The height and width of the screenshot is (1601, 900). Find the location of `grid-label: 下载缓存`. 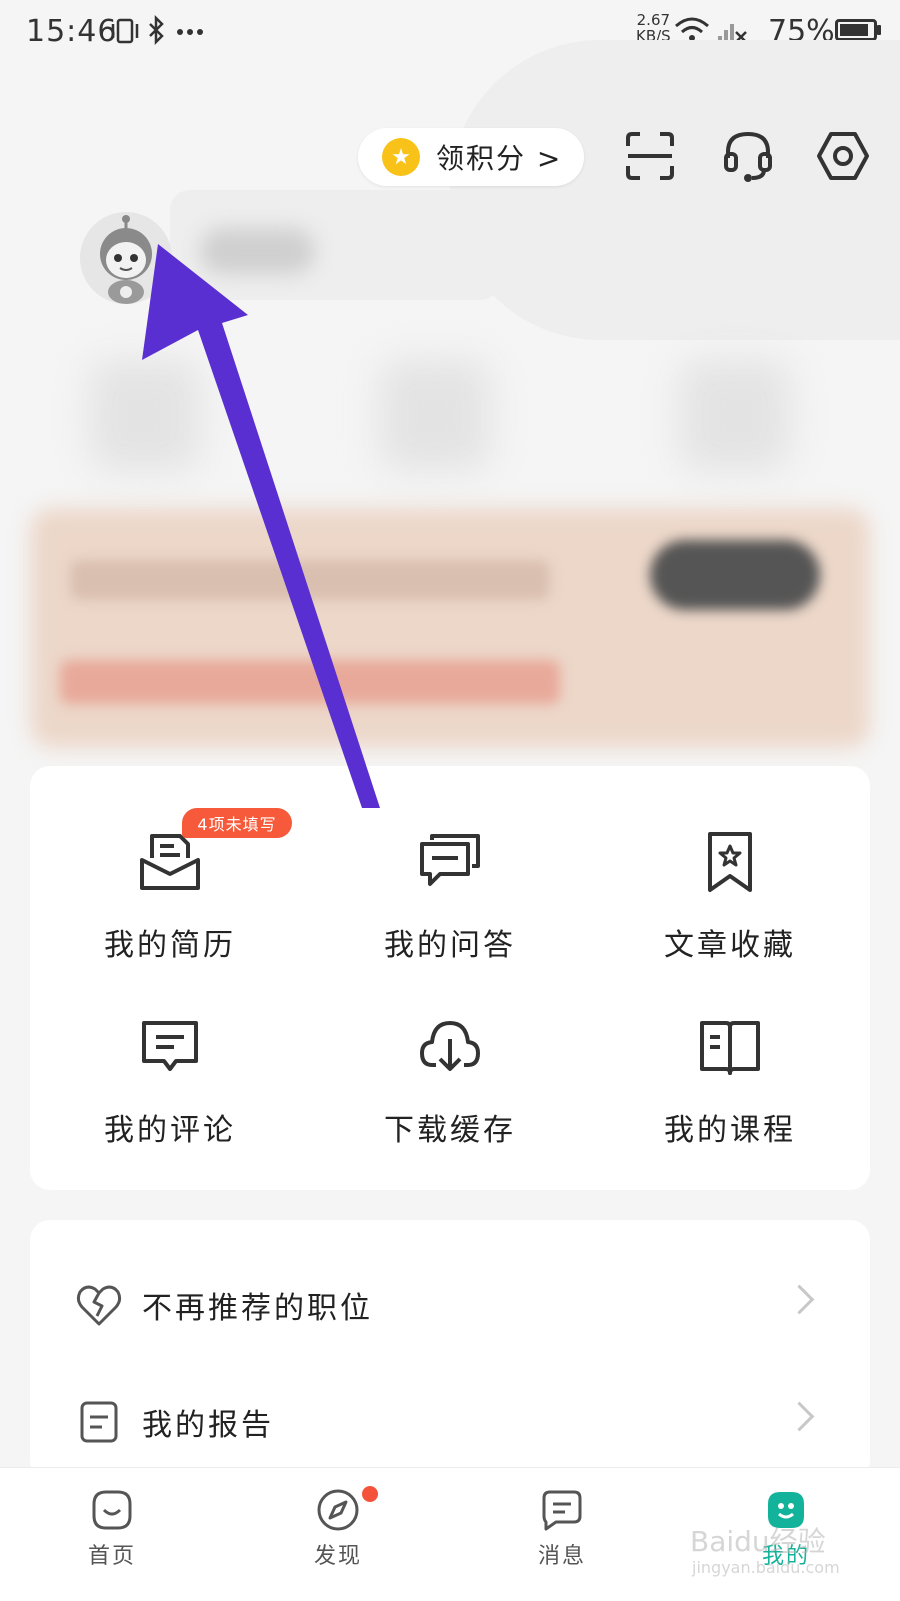

grid-label: 下载缓存 is located at coordinates (450, 1130).